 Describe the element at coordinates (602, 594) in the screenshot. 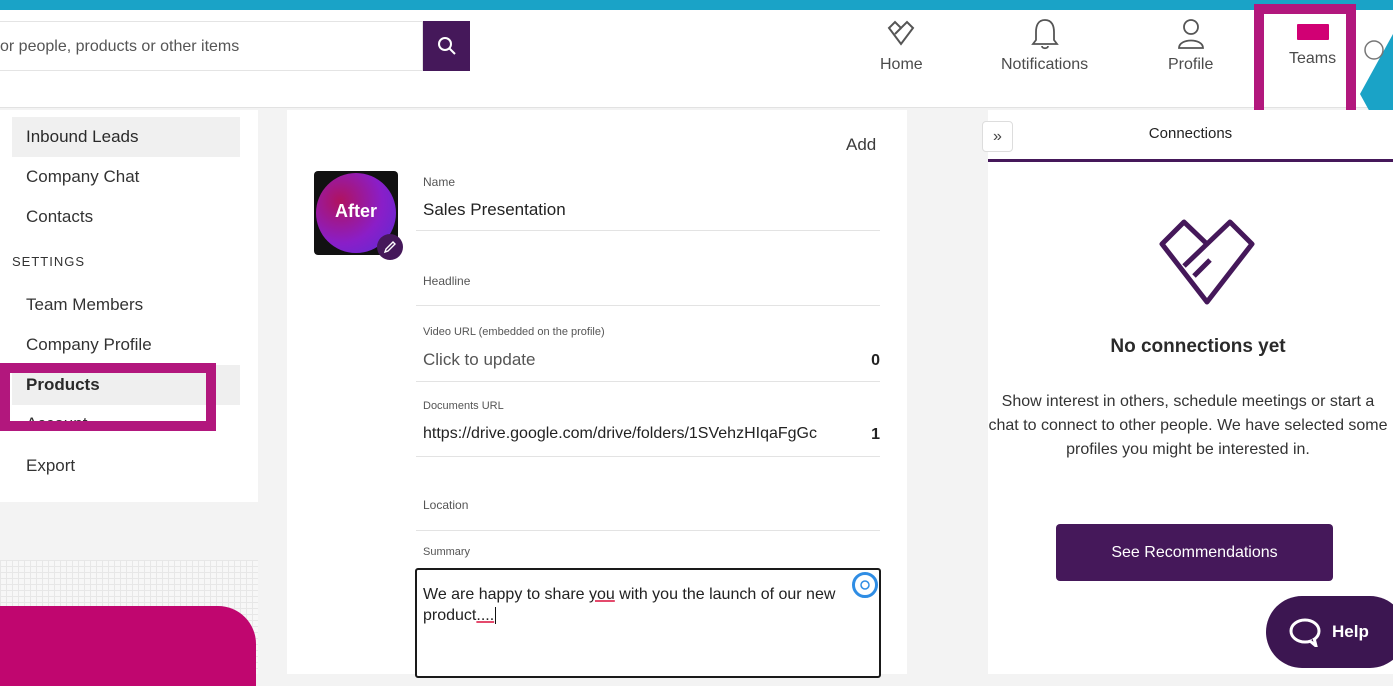

I see `summary-text-flagged: you` at that location.